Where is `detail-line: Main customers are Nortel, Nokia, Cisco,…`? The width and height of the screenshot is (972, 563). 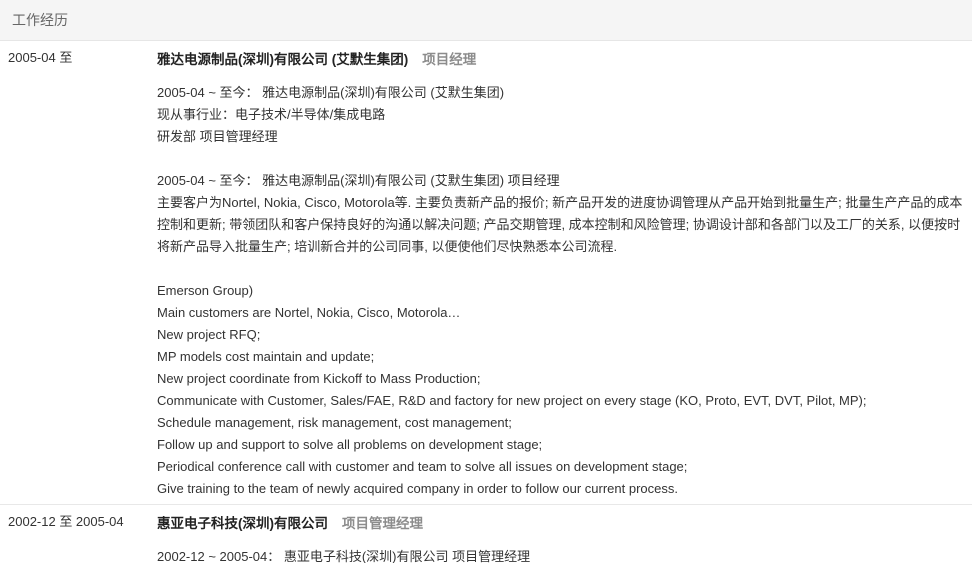
detail-line: Main customers are Nortel, Nokia, Cisco,… is located at coordinates (309, 312).